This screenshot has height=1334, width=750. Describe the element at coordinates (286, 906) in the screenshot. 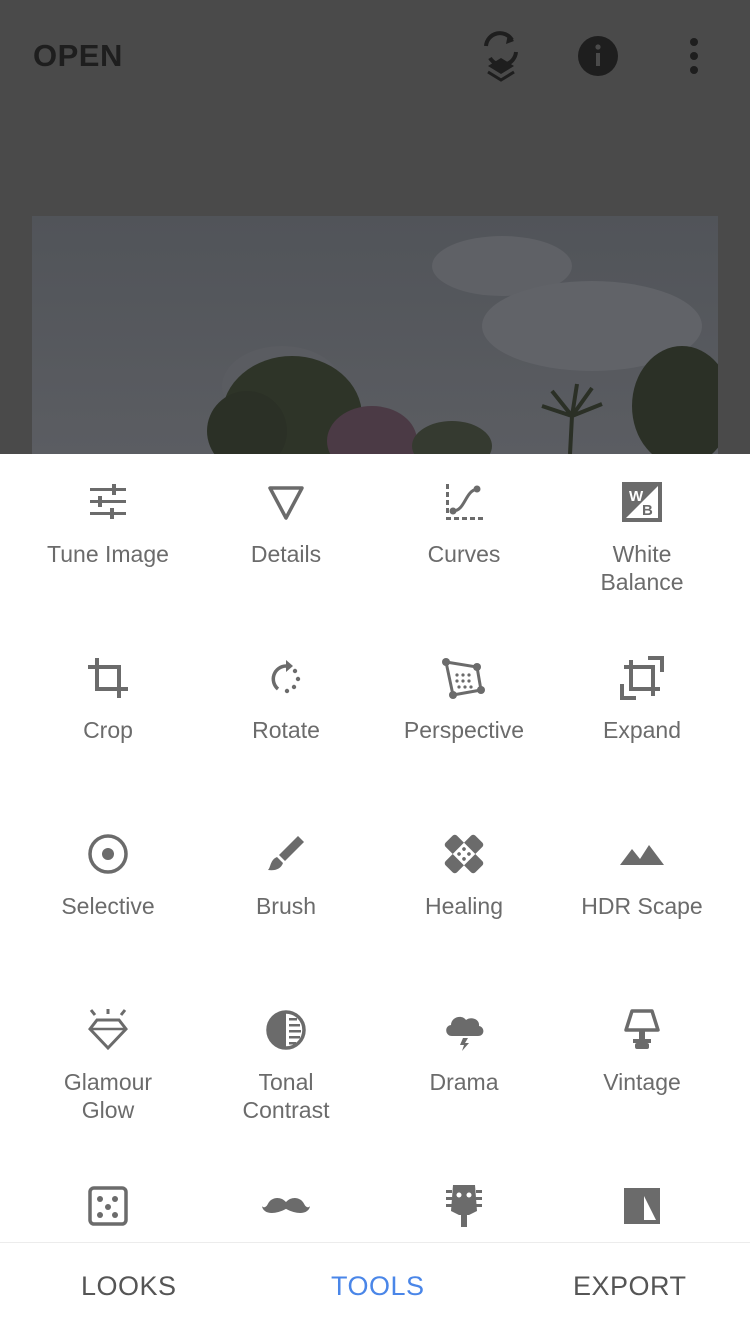

I see `tool-label: Brush` at that location.